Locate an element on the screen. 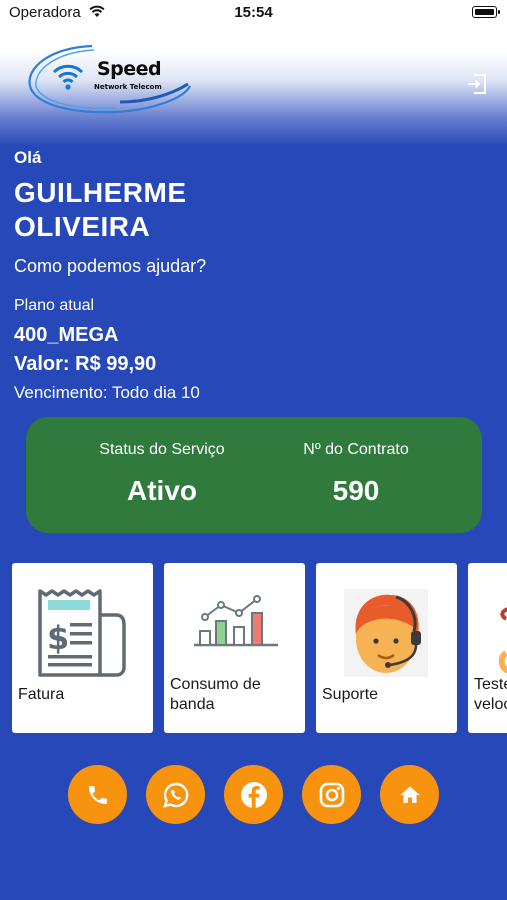 This screenshot has width=507, height=900. tile-support: Suporte is located at coordinates (386, 648).